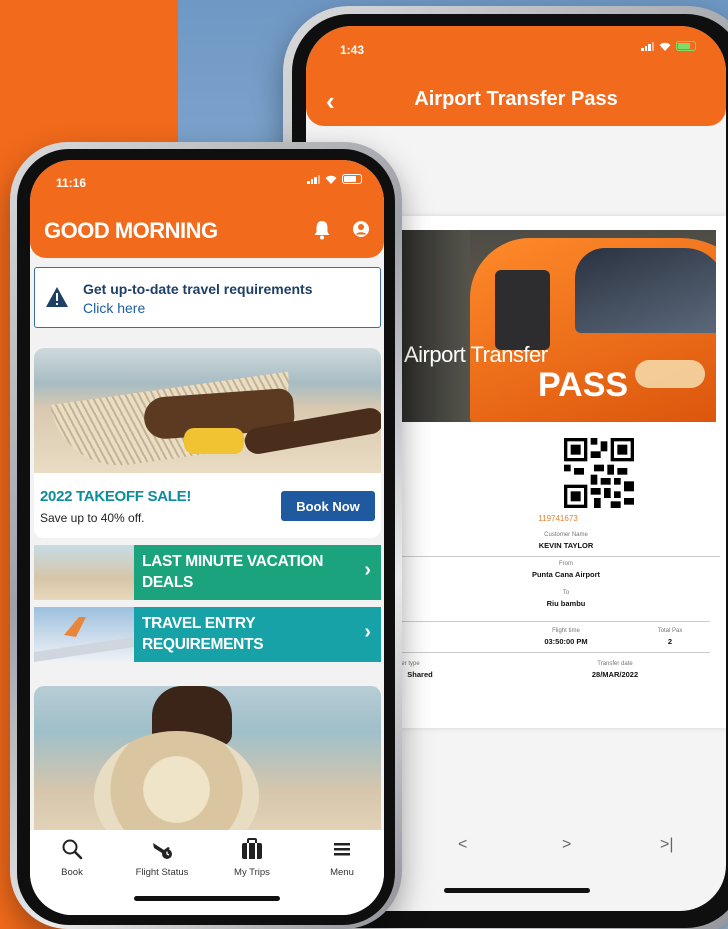 This screenshot has width=728, height=929. I want to click on hammock-photo, so click(207, 411).